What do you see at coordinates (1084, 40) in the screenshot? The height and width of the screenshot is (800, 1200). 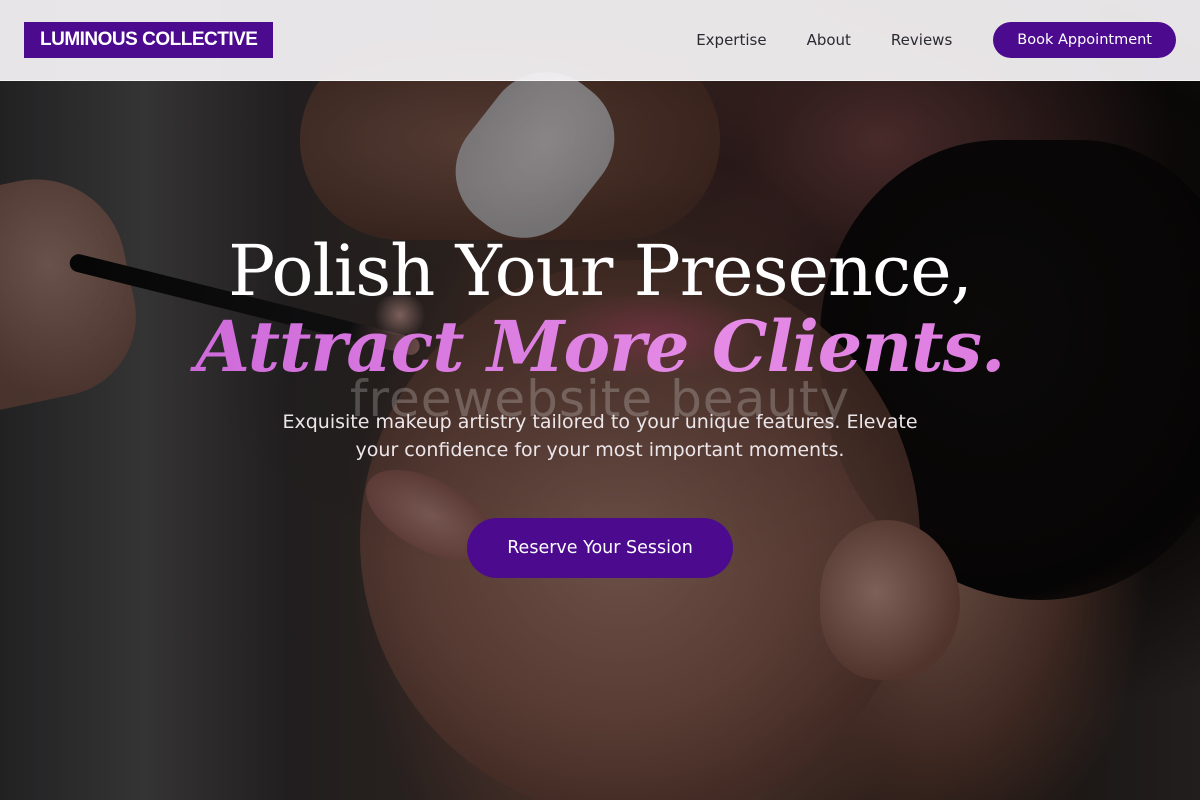 I see `book-appointment-button: Book Appointment` at bounding box center [1084, 40].